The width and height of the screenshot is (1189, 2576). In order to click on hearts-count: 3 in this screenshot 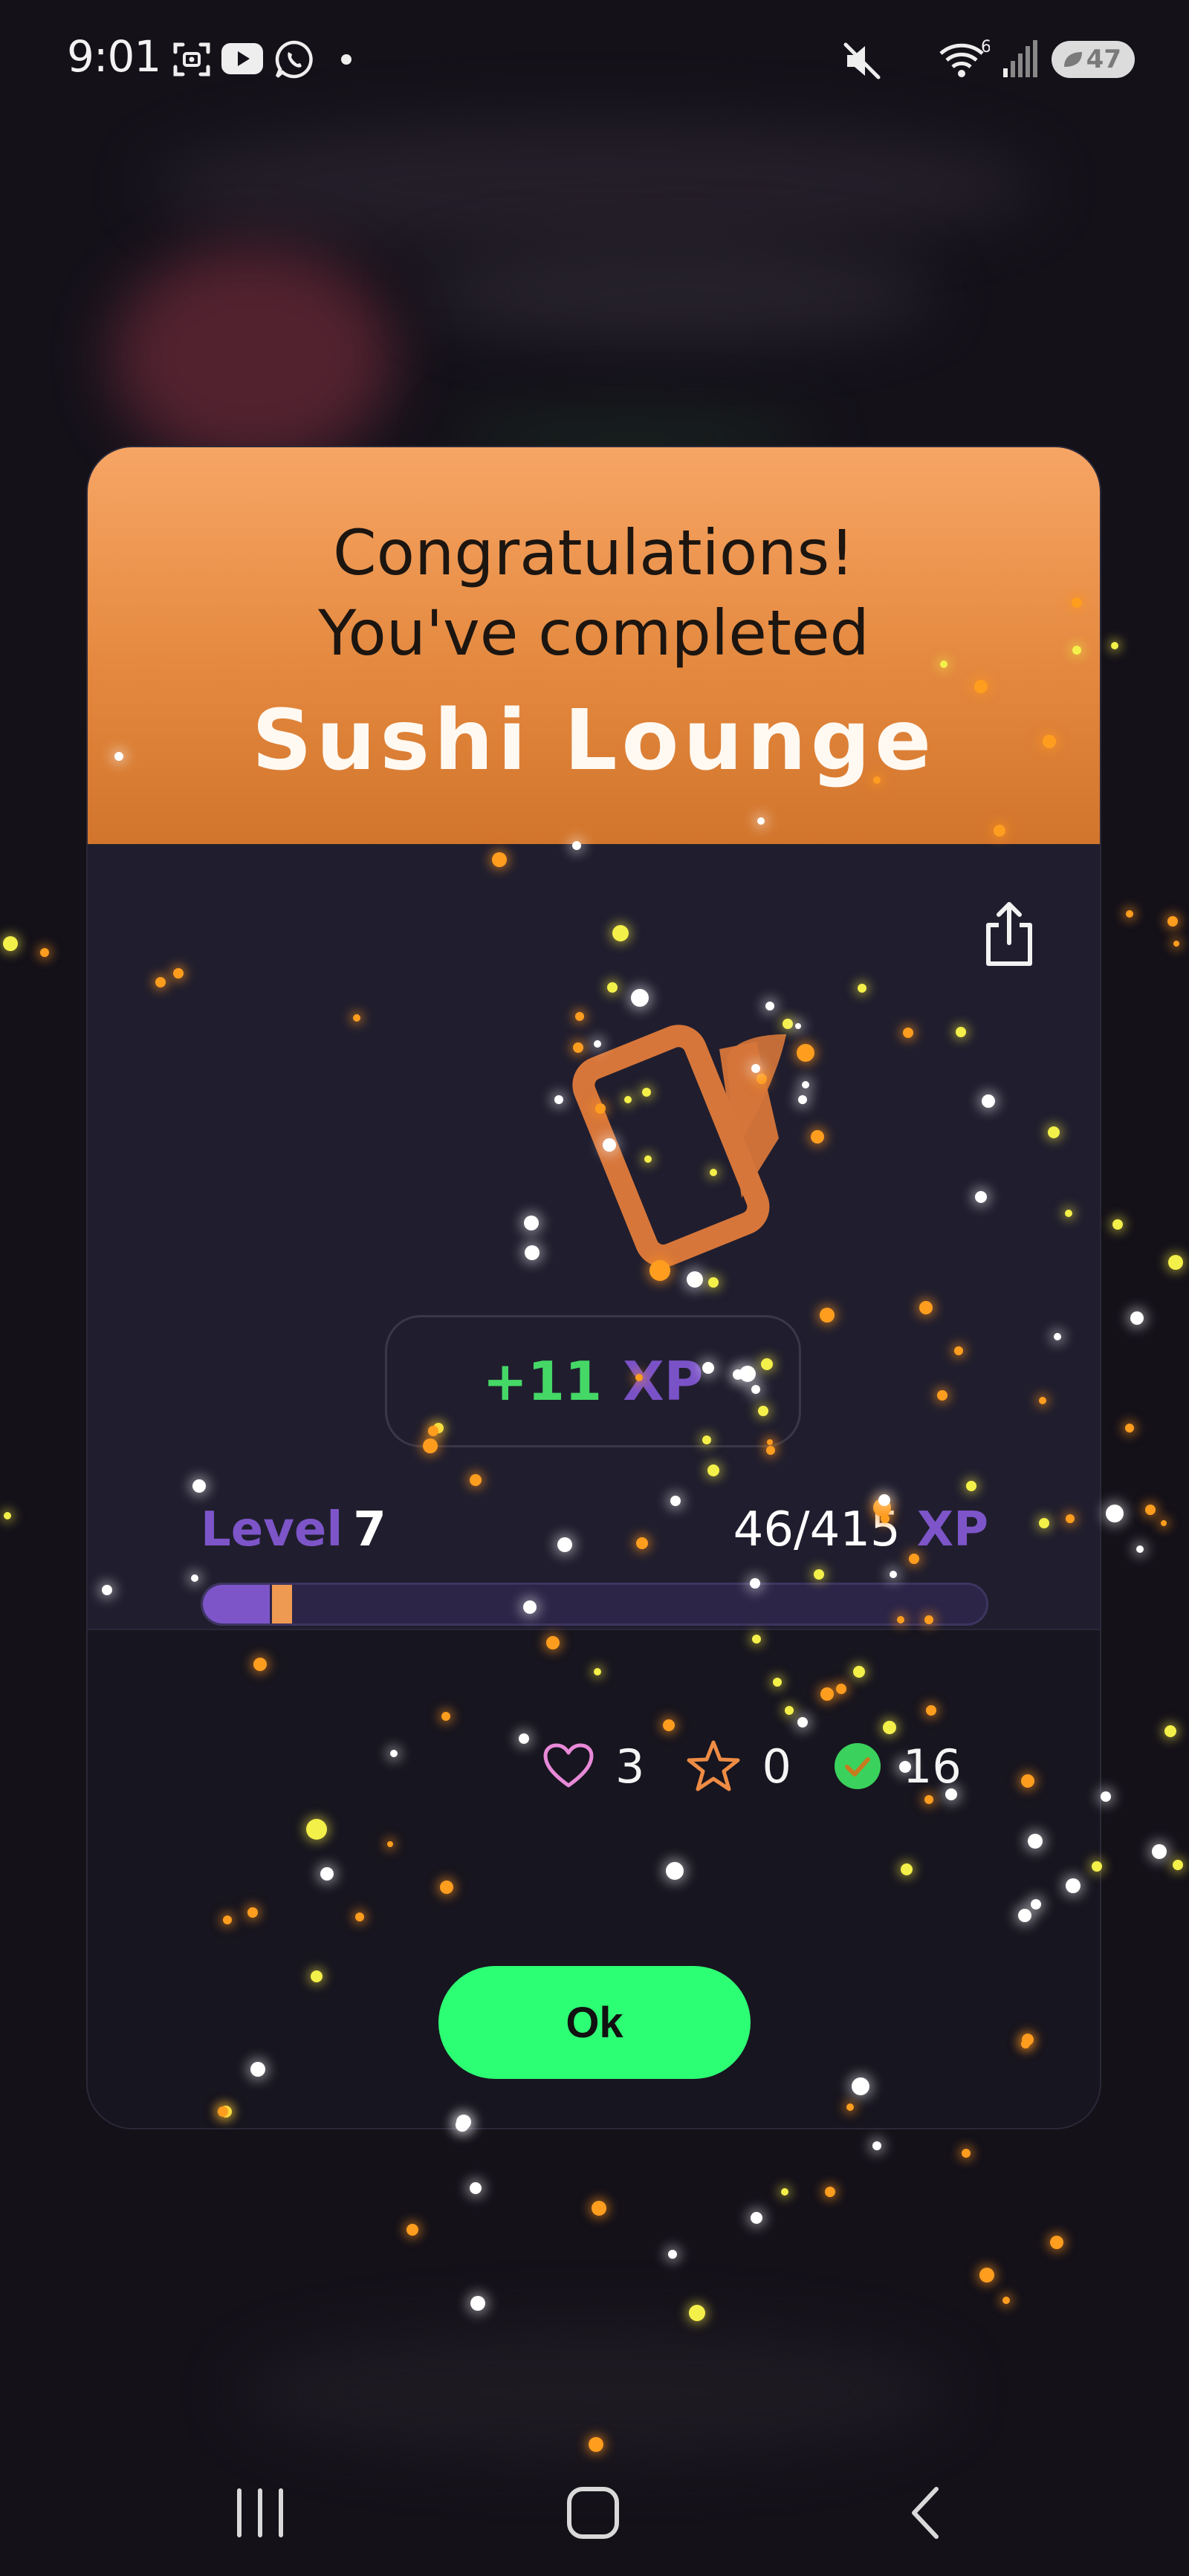, I will do `click(630, 1766)`.